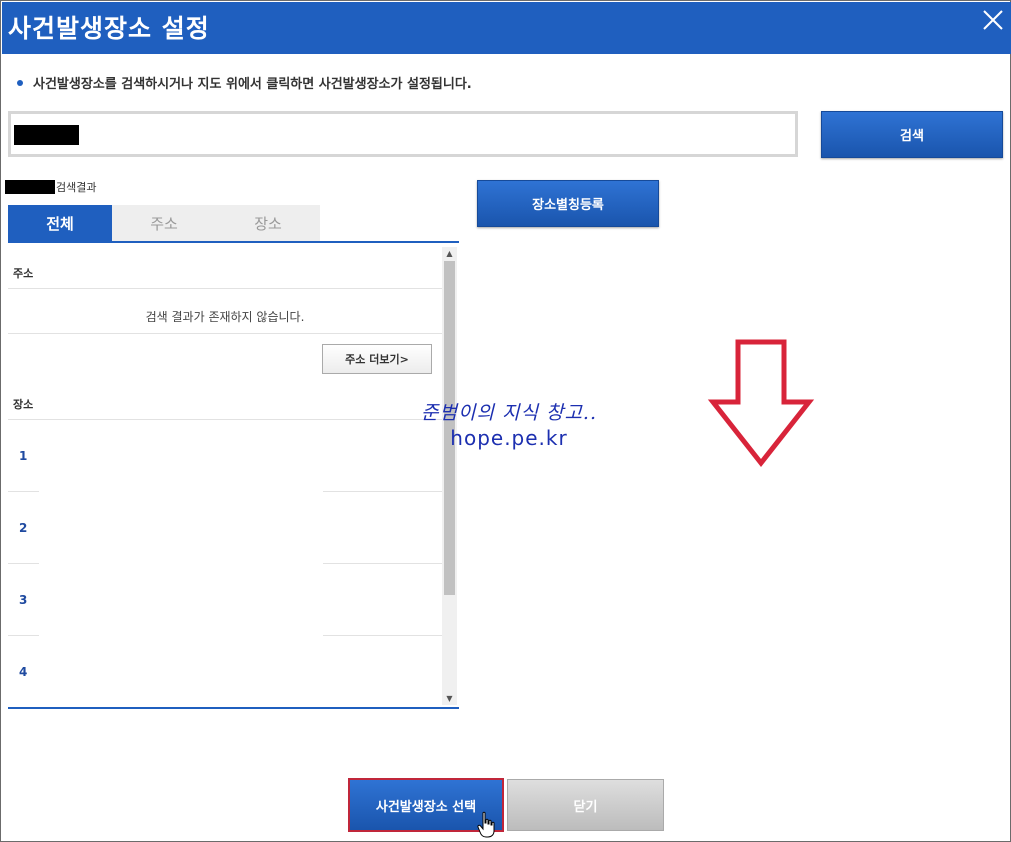  What do you see at coordinates (509, 413) in the screenshot?
I see `watermark-line1: 준범이의 지식 창고..` at bounding box center [509, 413].